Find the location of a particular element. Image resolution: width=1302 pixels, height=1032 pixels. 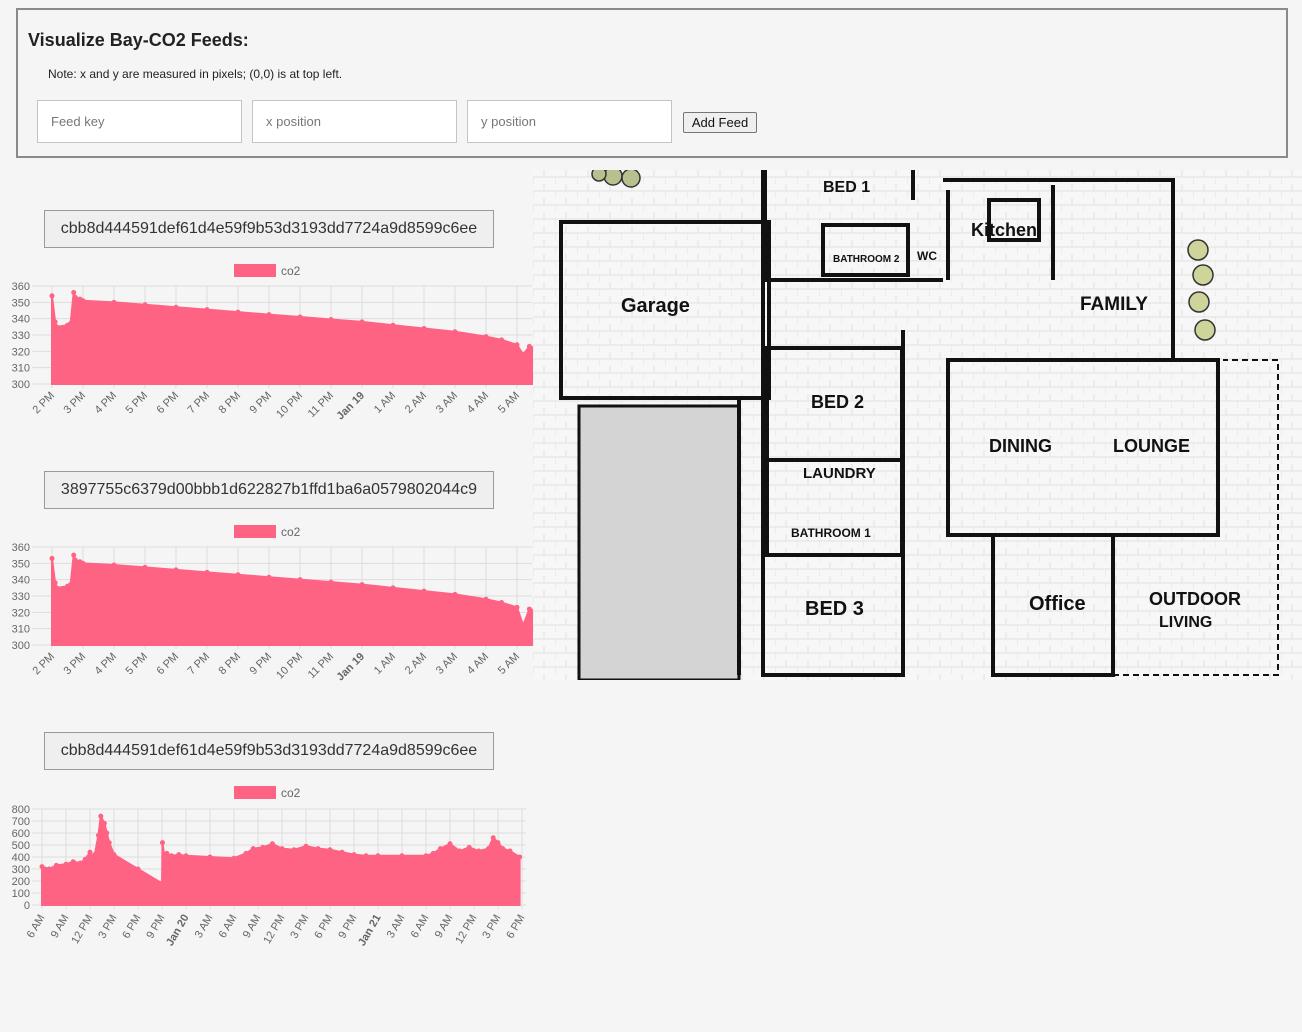

y-position-input is located at coordinates (569, 121).